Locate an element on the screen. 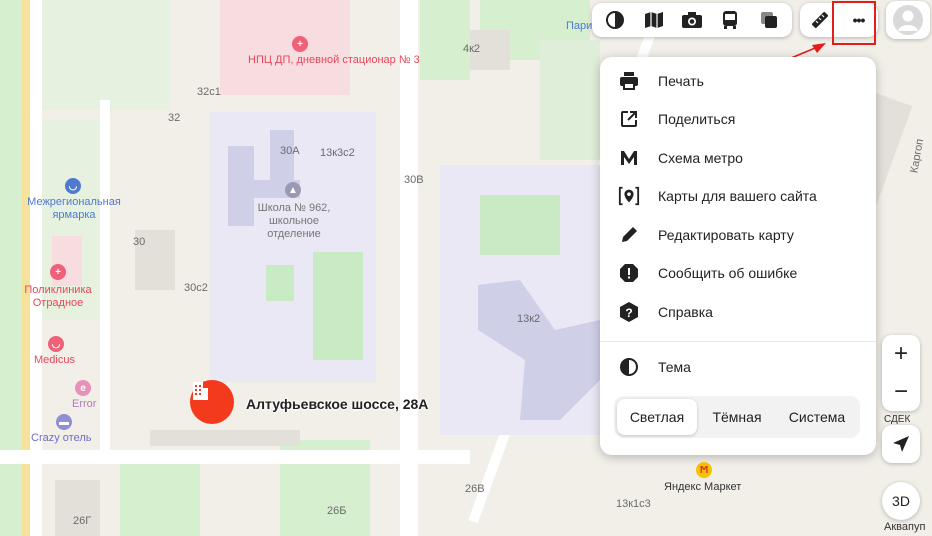  building-number: 30А is located at coordinates (290, 151).